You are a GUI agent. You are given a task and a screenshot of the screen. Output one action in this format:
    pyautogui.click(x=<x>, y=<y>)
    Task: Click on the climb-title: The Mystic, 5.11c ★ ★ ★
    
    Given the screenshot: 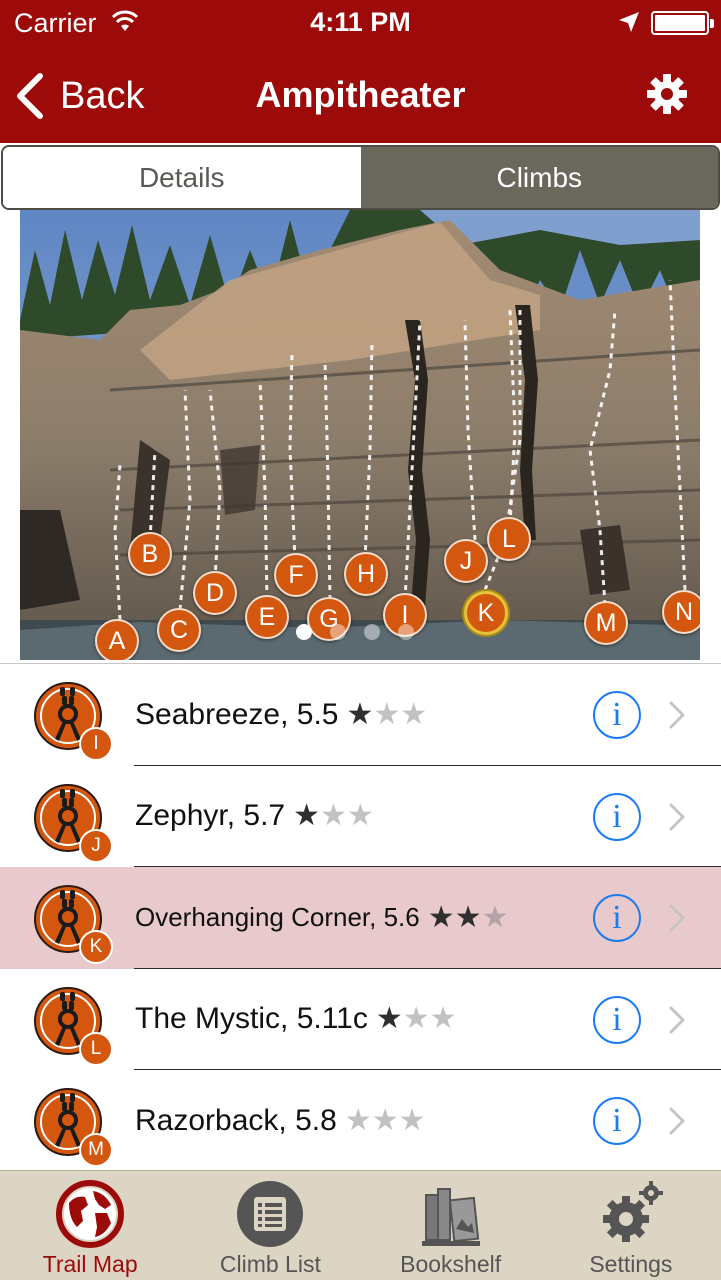 What is the action you would take?
    pyautogui.click(x=296, y=1019)
    